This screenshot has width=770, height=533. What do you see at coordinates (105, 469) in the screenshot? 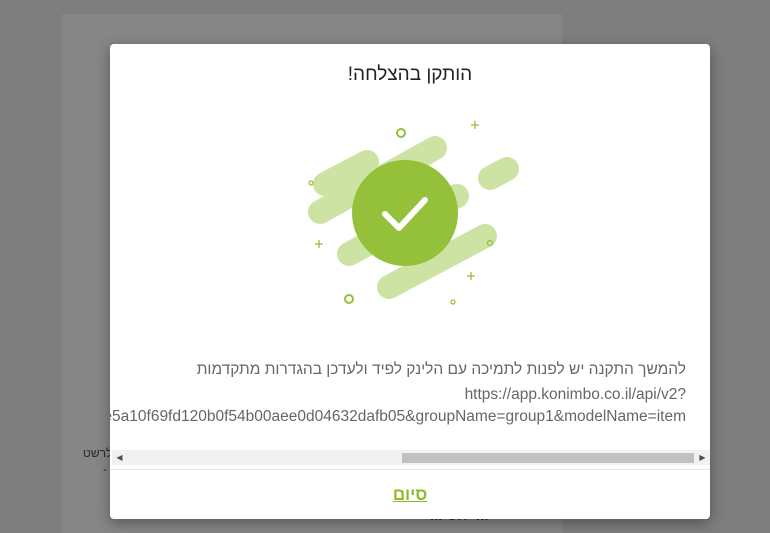
I see `background-text: -` at bounding box center [105, 469].